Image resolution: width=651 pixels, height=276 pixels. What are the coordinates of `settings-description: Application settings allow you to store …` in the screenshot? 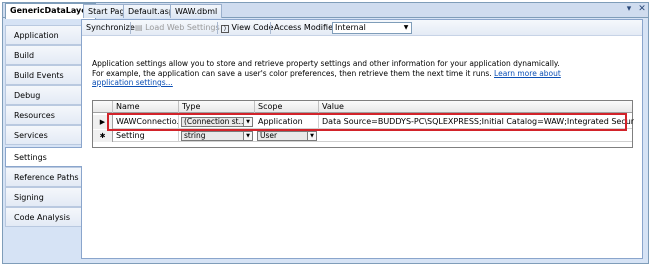 It's located at (332, 73).